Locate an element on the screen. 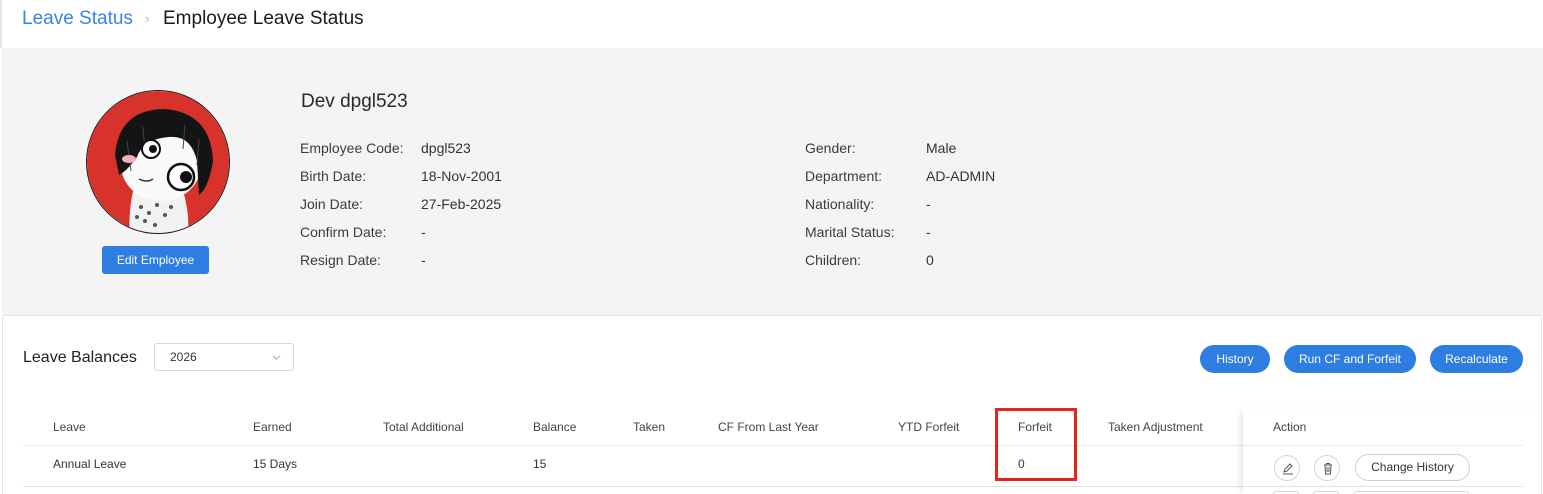 The height and width of the screenshot is (494, 1543). page-title: Employee Leave Status is located at coordinates (263, 18).